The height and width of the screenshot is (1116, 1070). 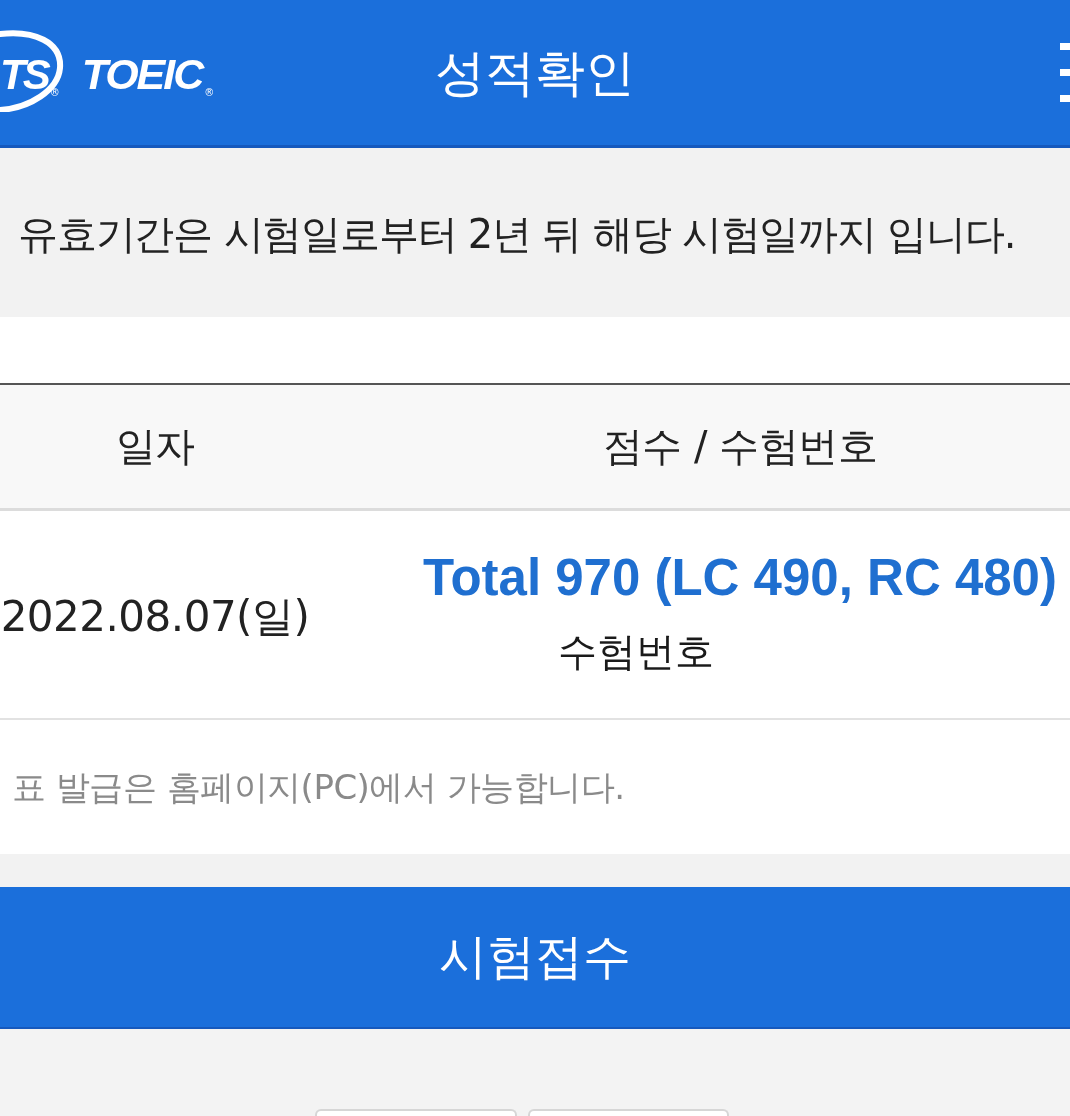 I want to click on exam-number-label: 수험번호, so click(x=636, y=651).